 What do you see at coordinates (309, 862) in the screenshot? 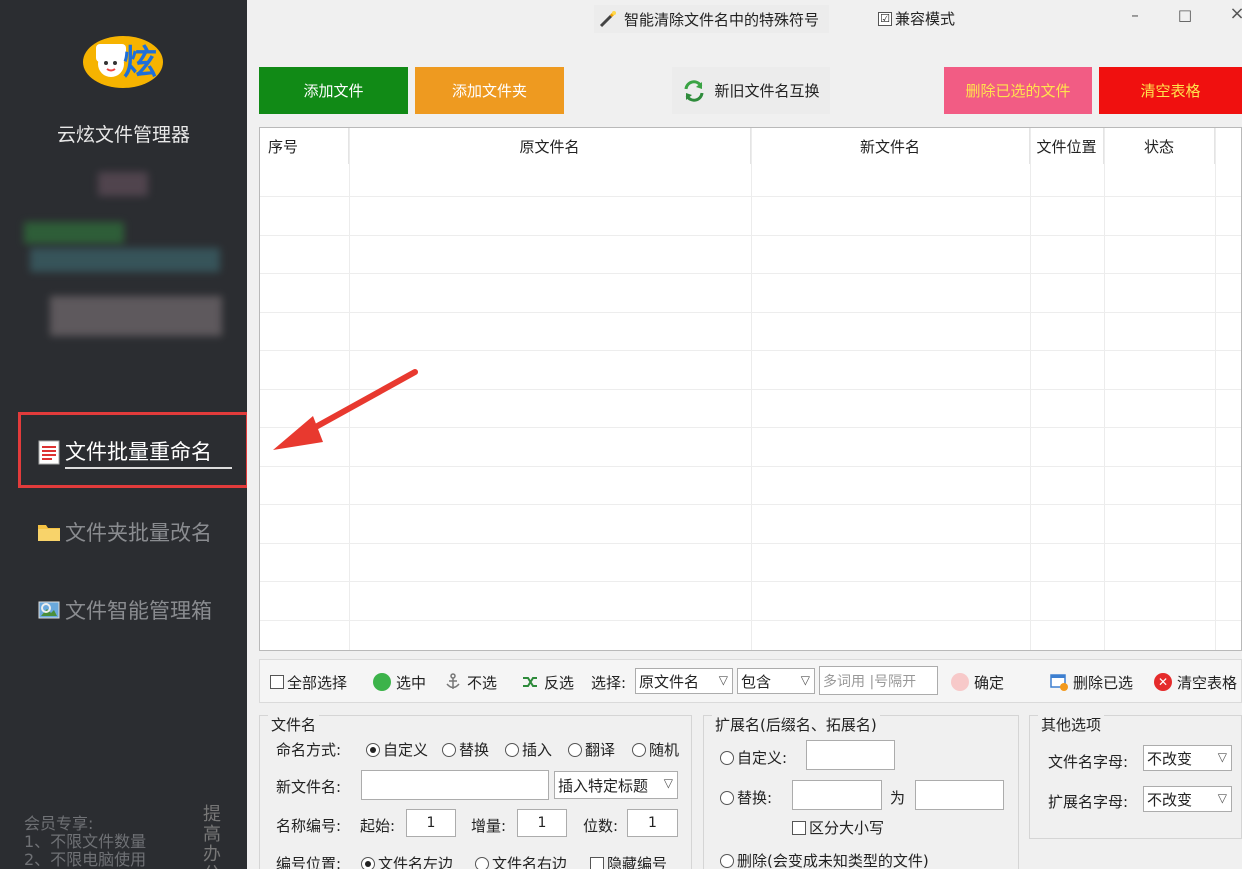
I see `position-label: 编号位置:` at bounding box center [309, 862].